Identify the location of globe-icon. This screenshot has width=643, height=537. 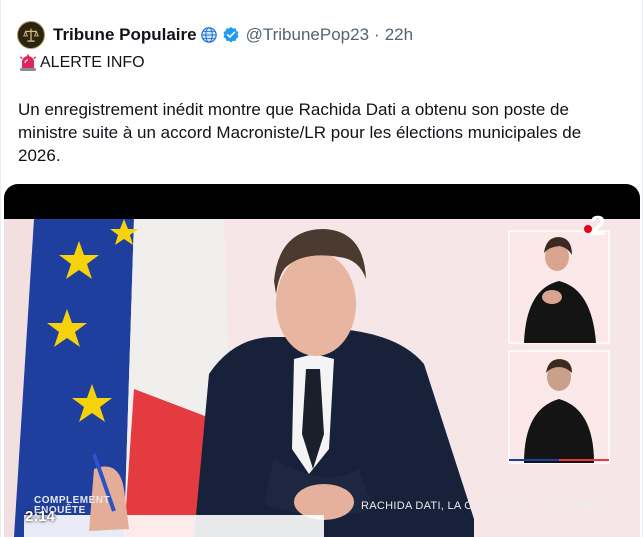
(208, 35).